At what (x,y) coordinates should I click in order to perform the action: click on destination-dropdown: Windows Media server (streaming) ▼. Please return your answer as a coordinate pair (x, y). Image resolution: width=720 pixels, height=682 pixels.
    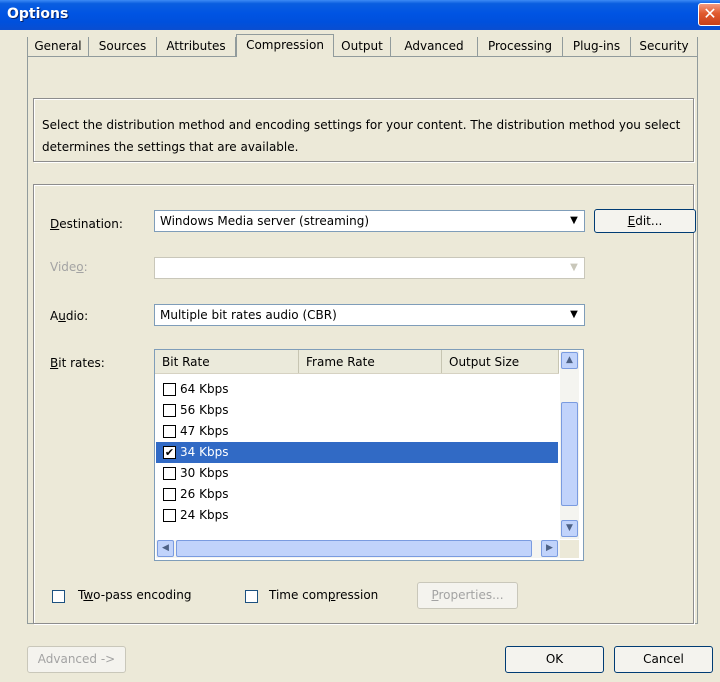
    Looking at the image, I should click on (369, 221).